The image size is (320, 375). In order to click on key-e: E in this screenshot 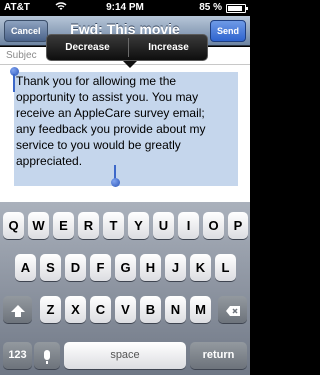, I will do `click(63, 225)`.